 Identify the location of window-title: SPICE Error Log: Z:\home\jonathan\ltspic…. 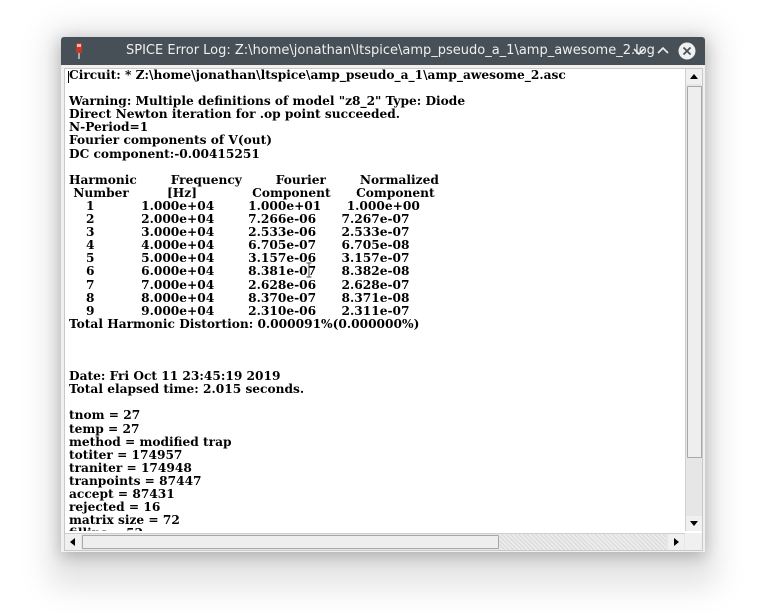
(390, 50).